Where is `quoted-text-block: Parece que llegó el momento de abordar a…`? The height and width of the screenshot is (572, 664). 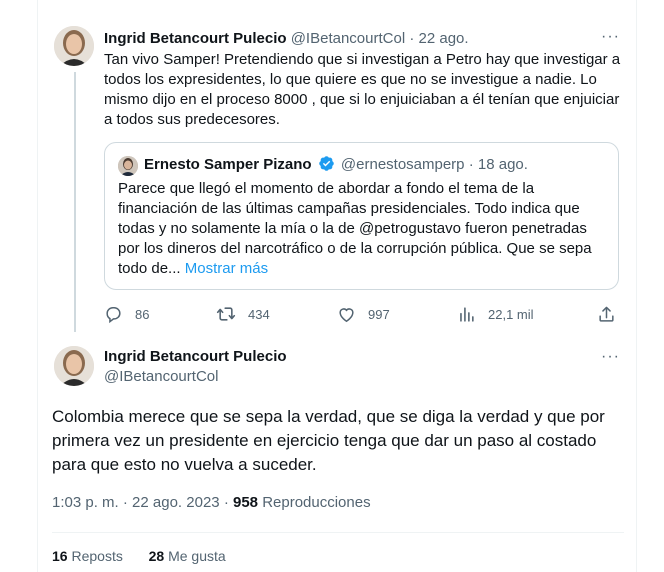
quoted-text-block: Parece que llegó el momento de abordar a… is located at coordinates (363, 229).